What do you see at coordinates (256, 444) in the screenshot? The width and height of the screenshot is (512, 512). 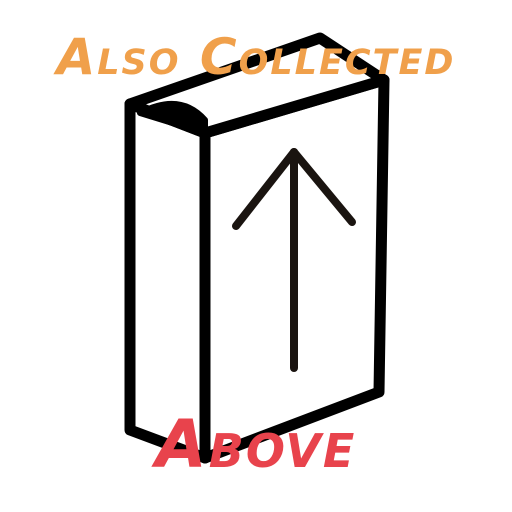 I see `caption-above: Above` at bounding box center [256, 444].